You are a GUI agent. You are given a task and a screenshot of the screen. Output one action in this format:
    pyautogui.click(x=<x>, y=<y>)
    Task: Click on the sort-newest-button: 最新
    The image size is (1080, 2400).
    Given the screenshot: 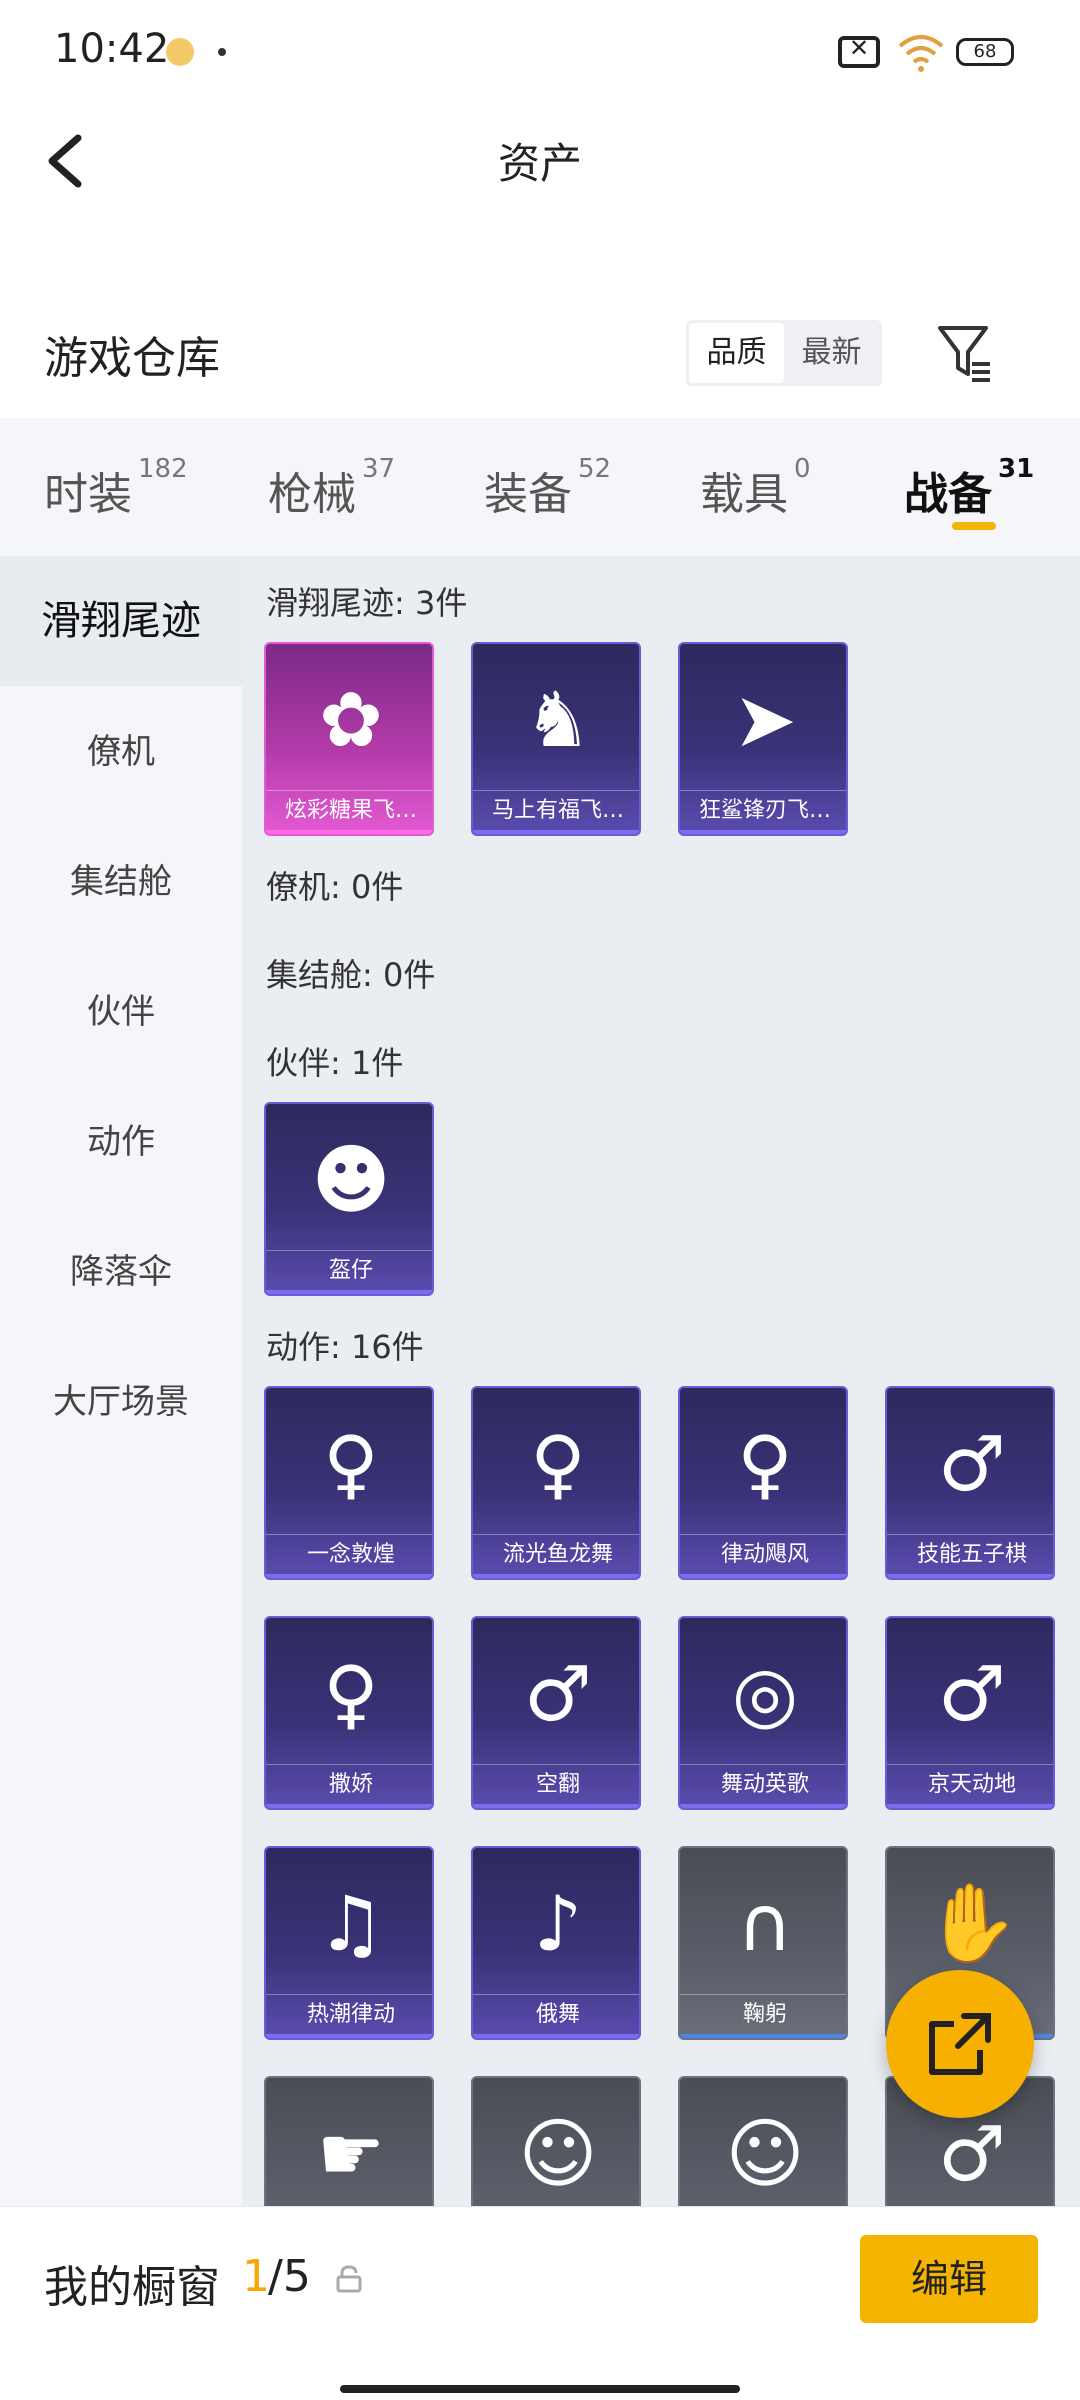 What is the action you would take?
    pyautogui.click(x=831, y=353)
    